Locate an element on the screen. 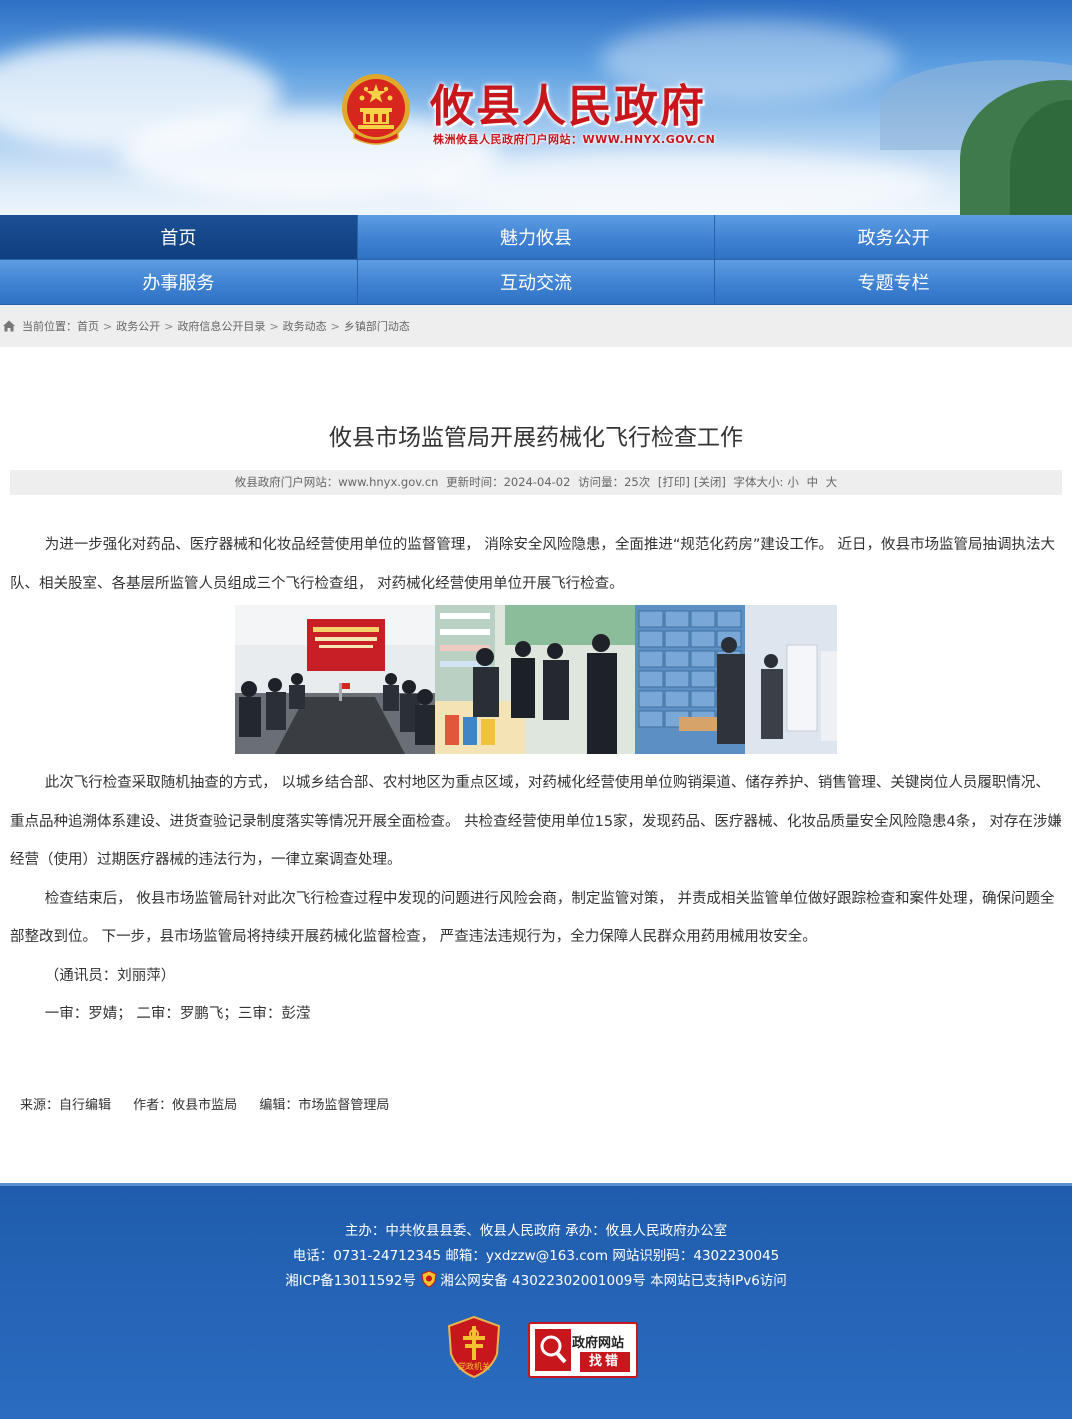 The width and height of the screenshot is (1072, 1419). site-title: 攸县人民政府 is located at coordinates (568, 106).